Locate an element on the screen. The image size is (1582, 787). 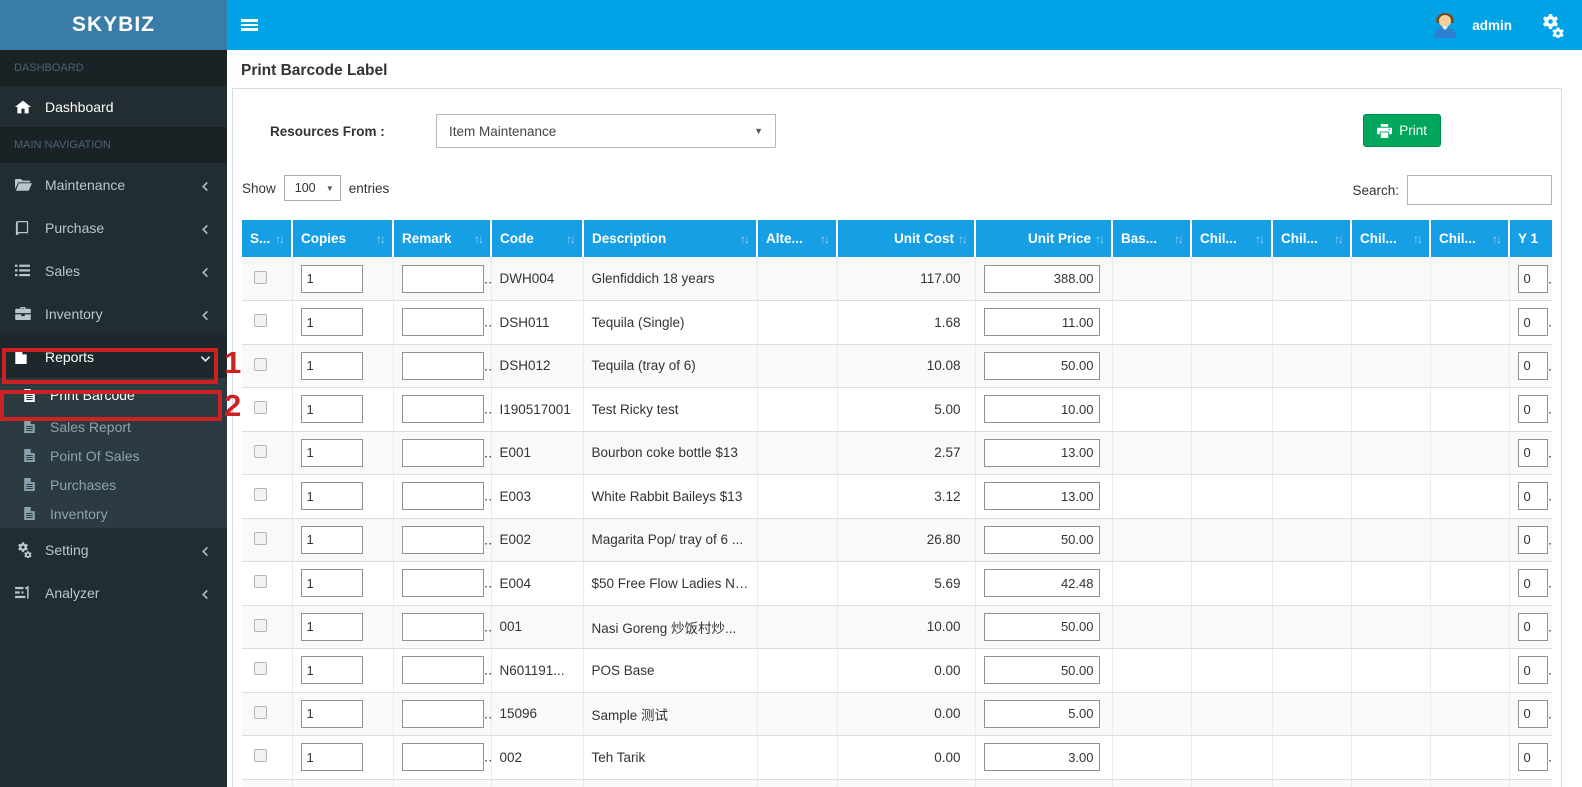
sidebar-item-analyzer: Analyzer is located at coordinates (113, 592).